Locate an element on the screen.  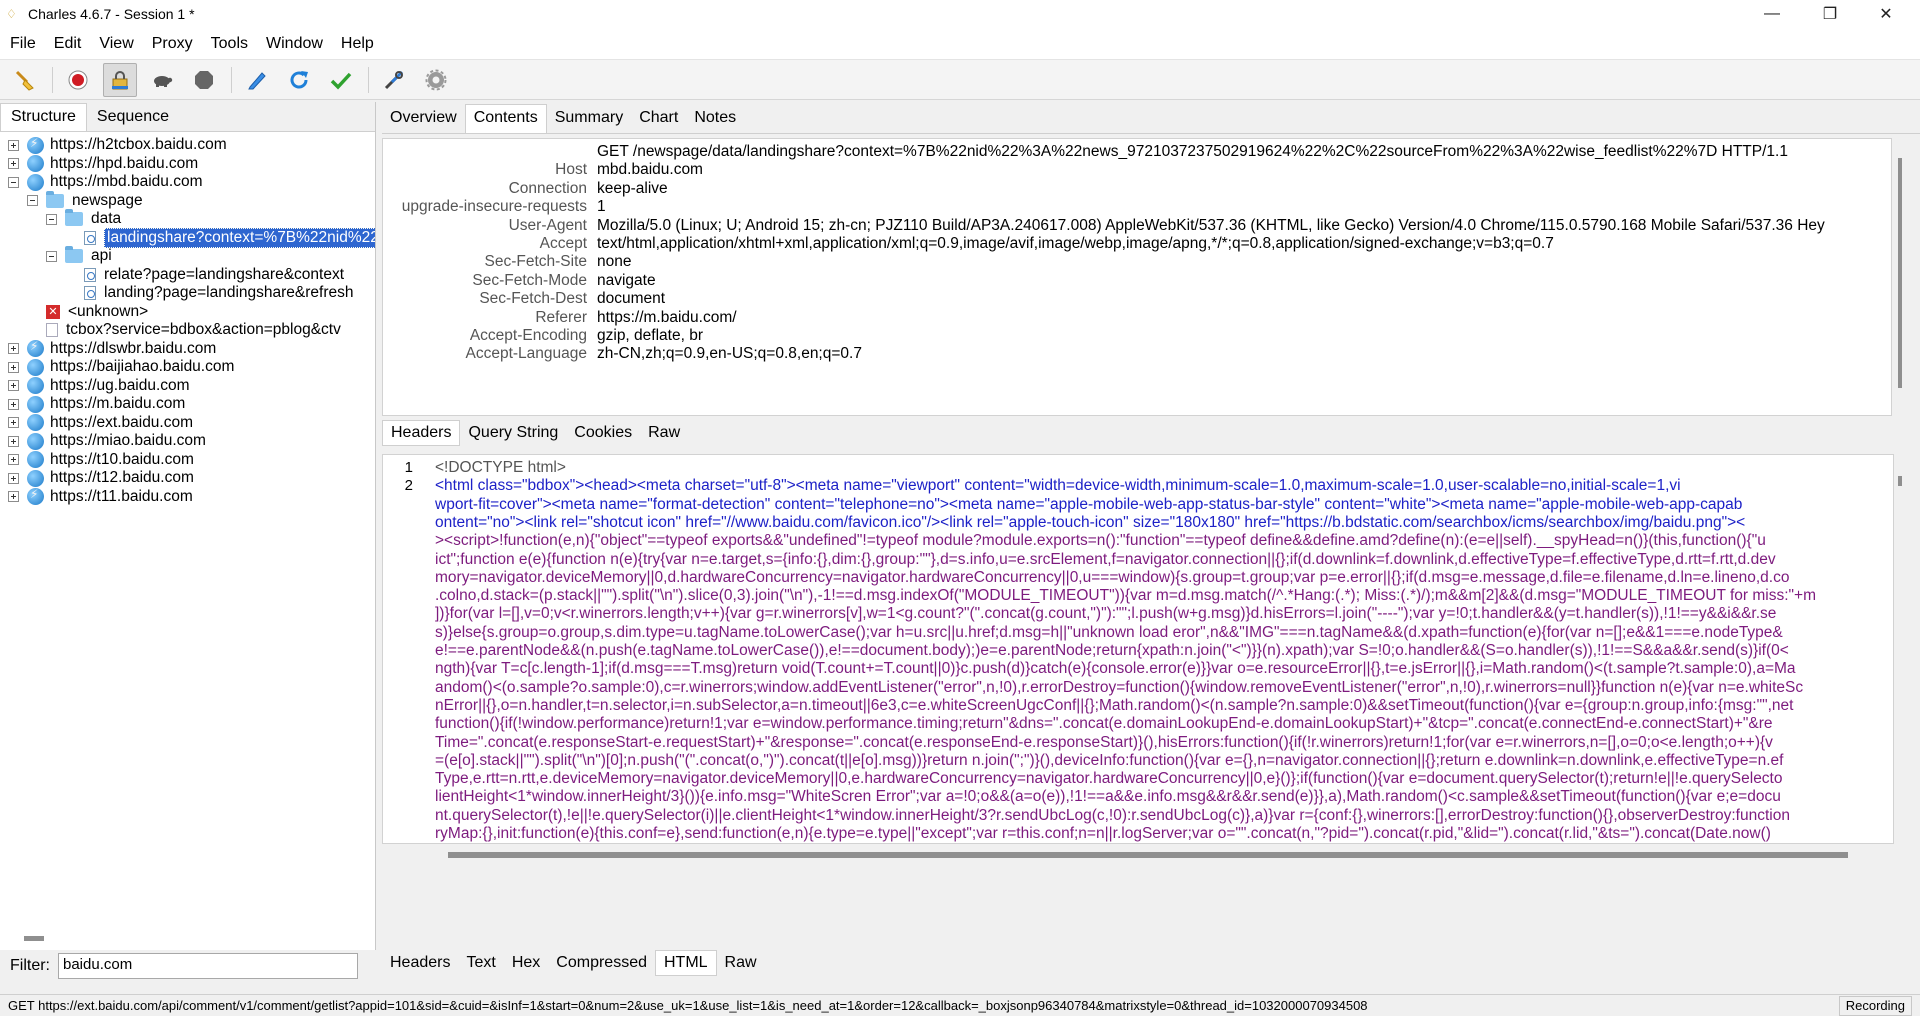
header-value: zh-CN,zh;q=0.9,en-US;q=0.8,en;q=0.7 is located at coordinates (729, 354).